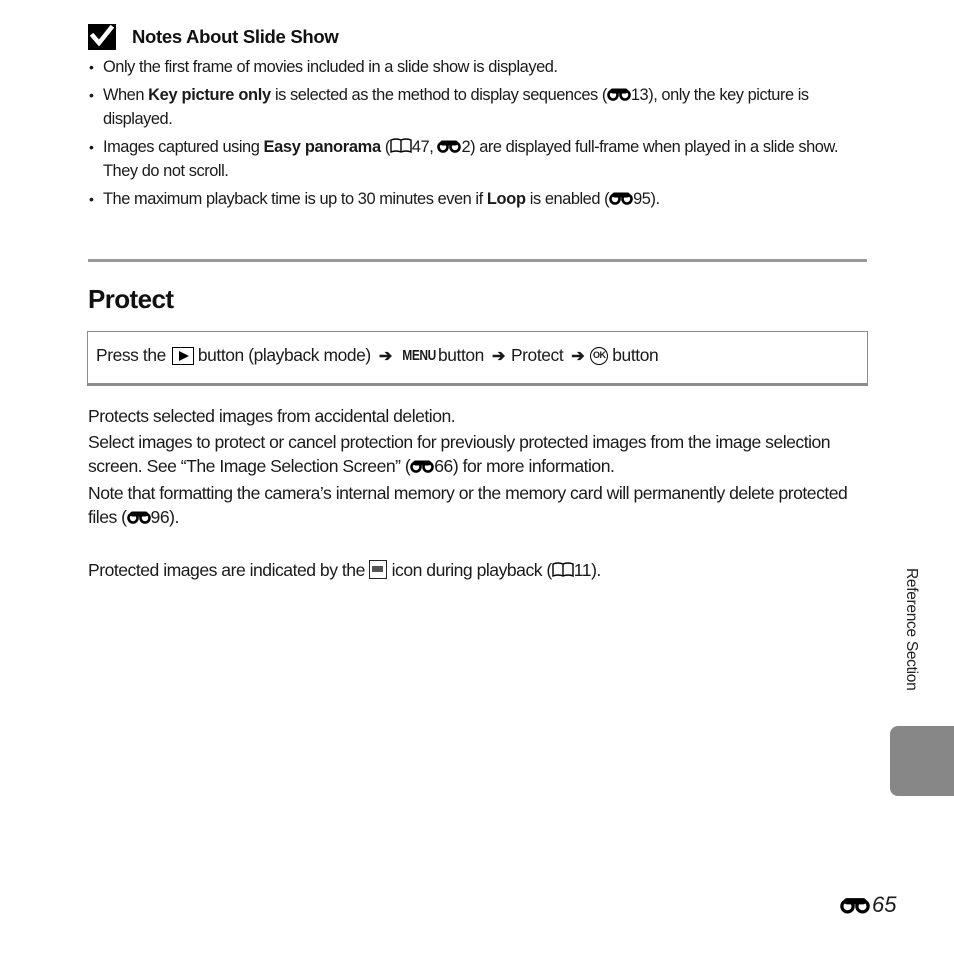 The image size is (954, 954). What do you see at coordinates (126, 95) in the screenshot?
I see `note-text: When` at bounding box center [126, 95].